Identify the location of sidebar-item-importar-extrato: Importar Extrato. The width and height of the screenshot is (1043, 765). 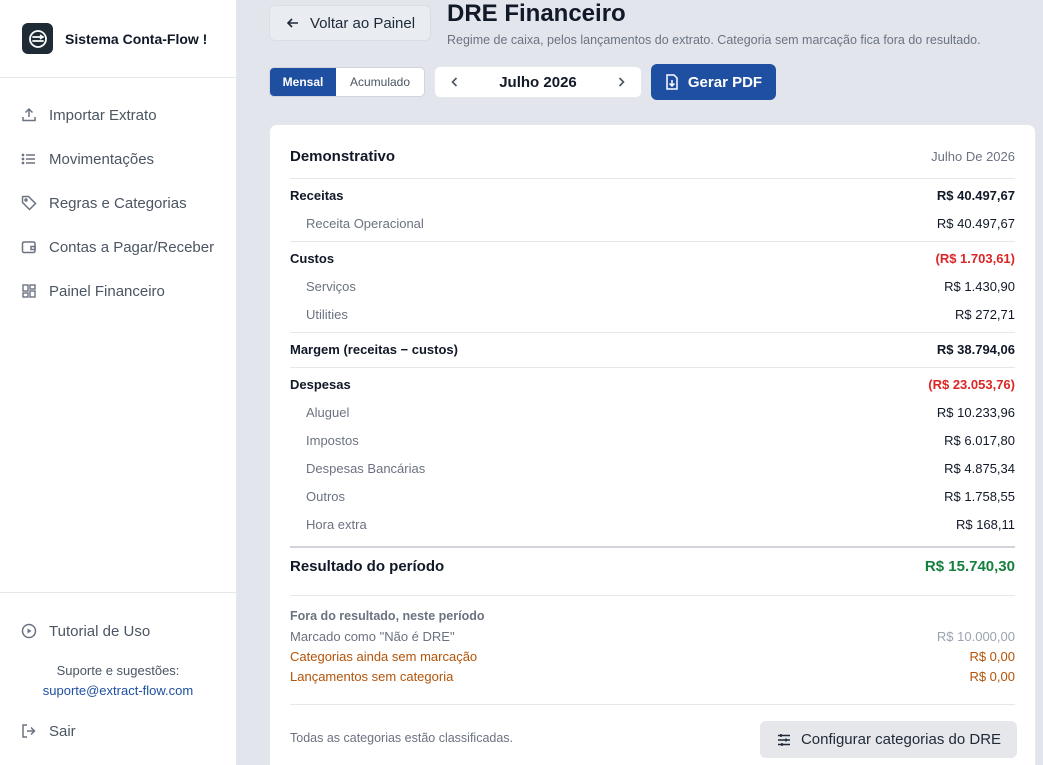
(118, 115).